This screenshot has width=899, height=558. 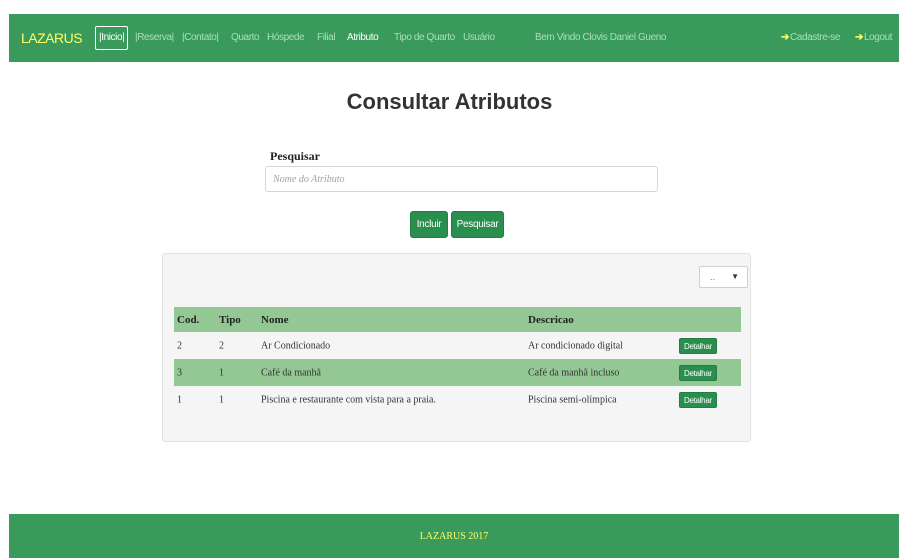 I want to click on nav-tipo-de-quarto: Tipo de Quarto, so click(x=424, y=37).